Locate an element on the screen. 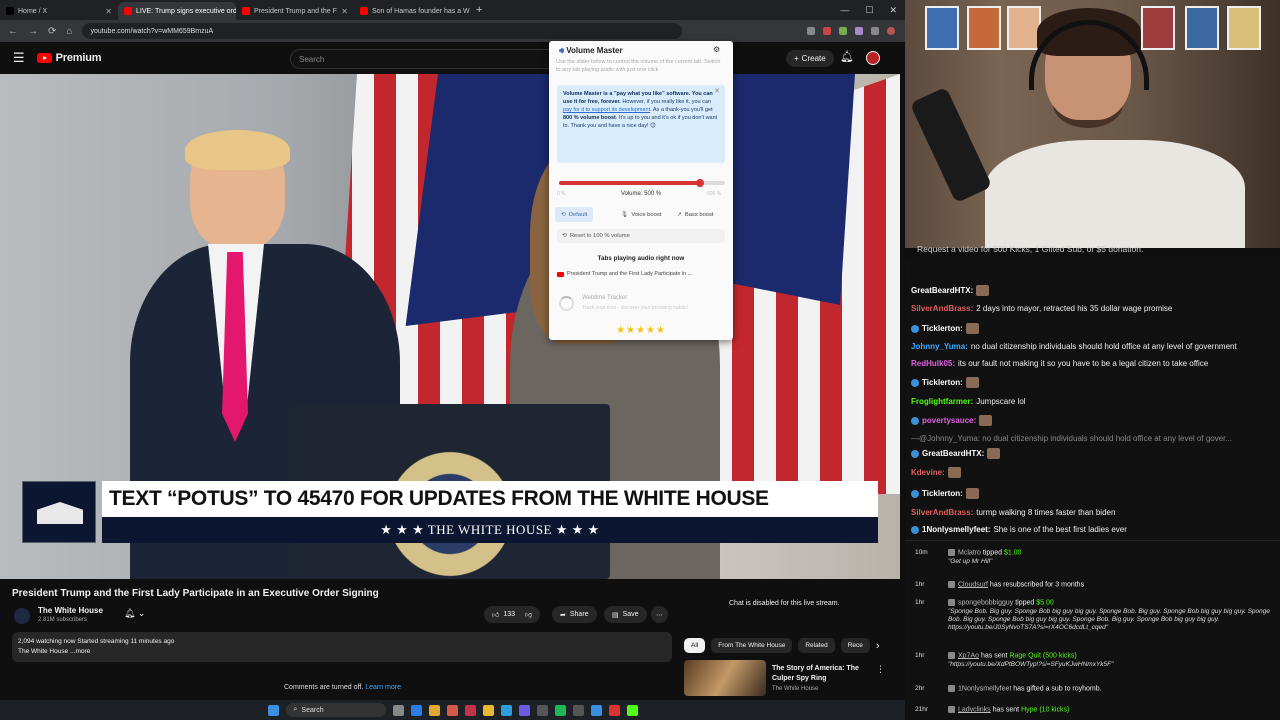  share-button: ➦ Share is located at coordinates (574, 614).